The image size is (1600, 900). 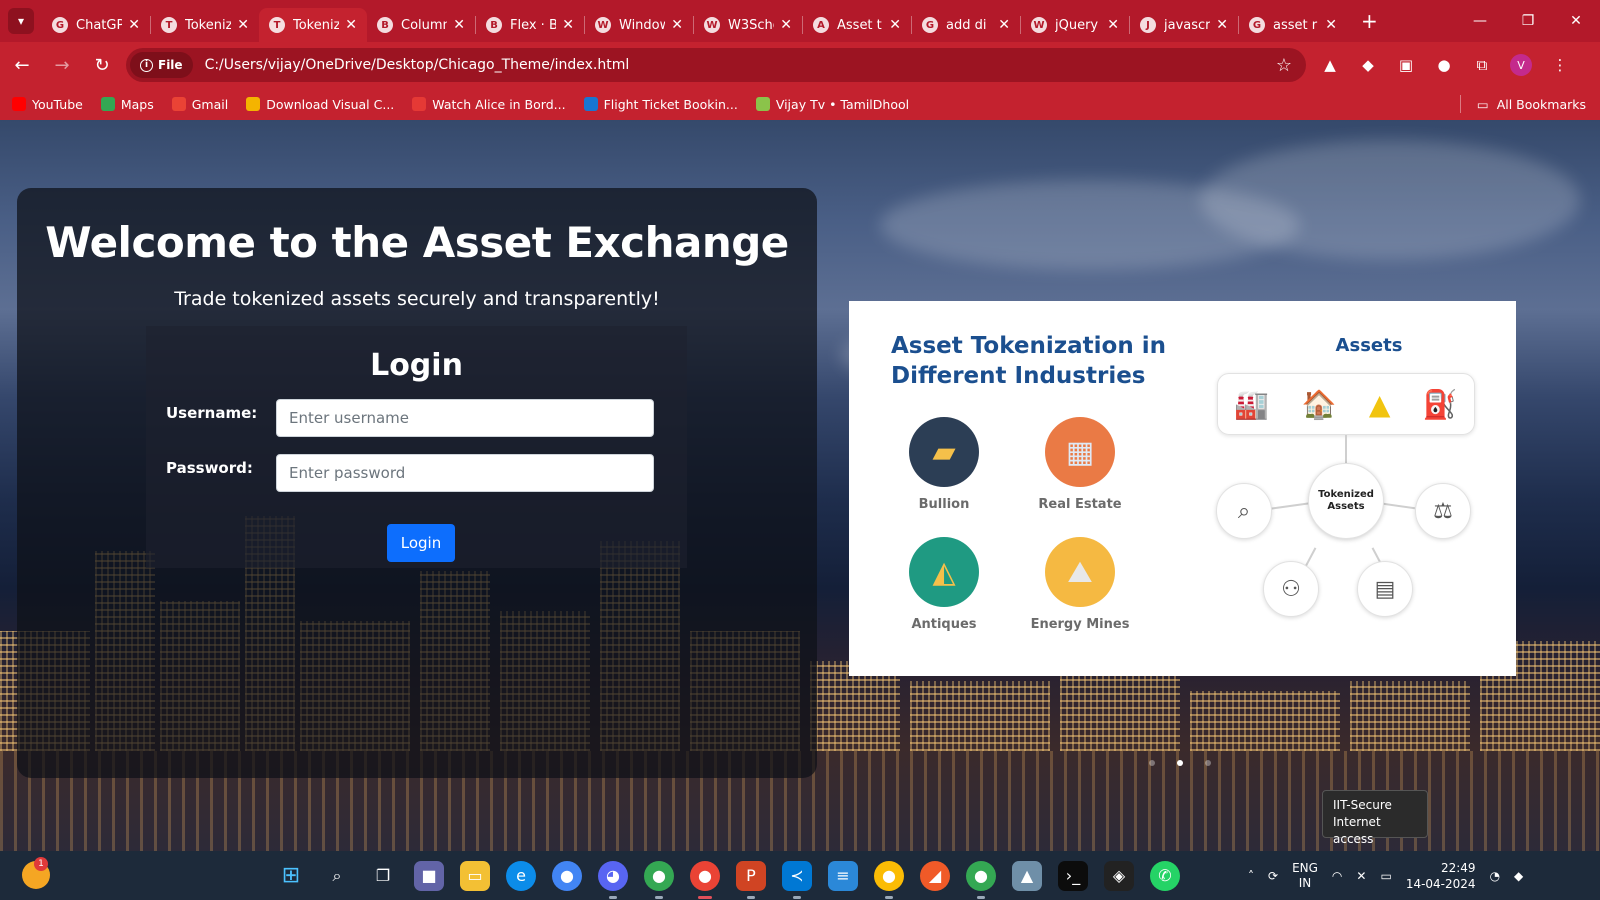 I want to click on tab-tokenization-1: T Tokenization ✕, so click(x=205, y=25).